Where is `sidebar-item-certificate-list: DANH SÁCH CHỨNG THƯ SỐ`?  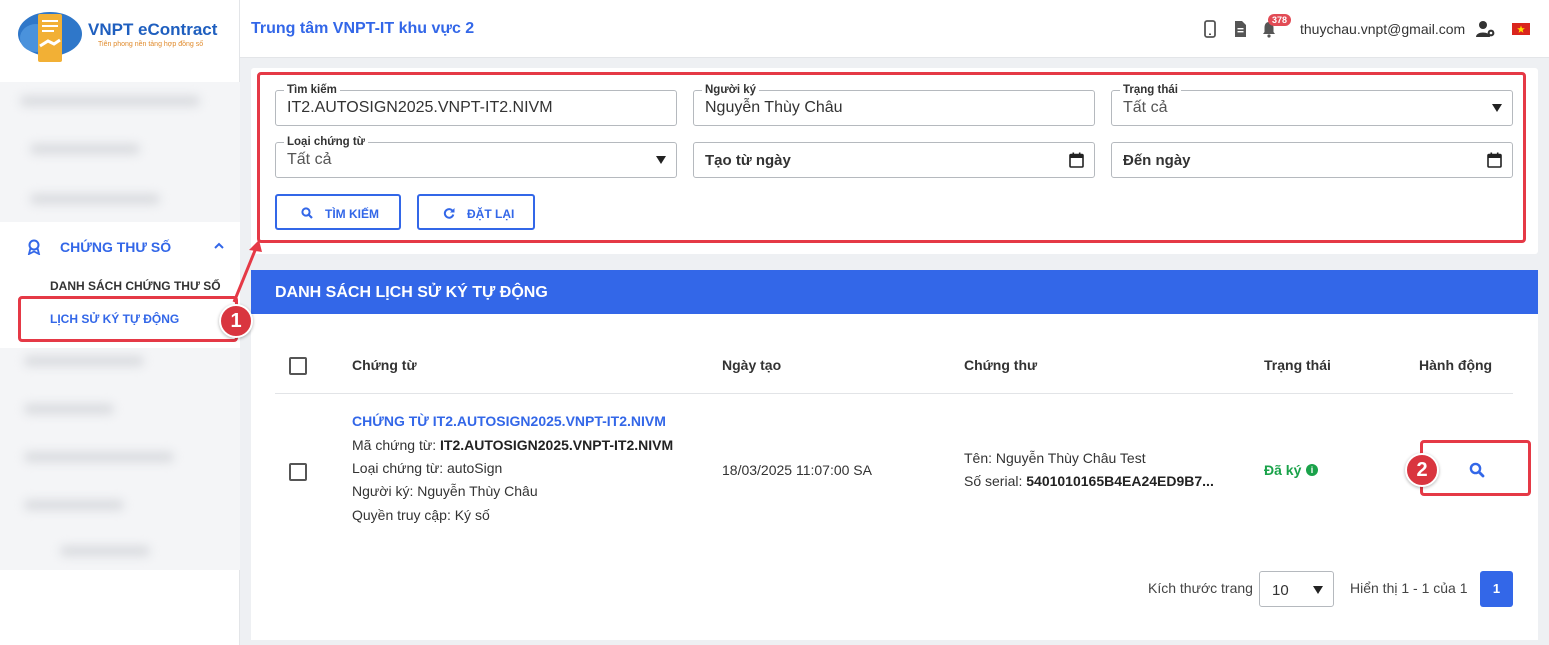 sidebar-item-certificate-list: DANH SÁCH CHỨNG THƯ SỐ is located at coordinates (135, 286).